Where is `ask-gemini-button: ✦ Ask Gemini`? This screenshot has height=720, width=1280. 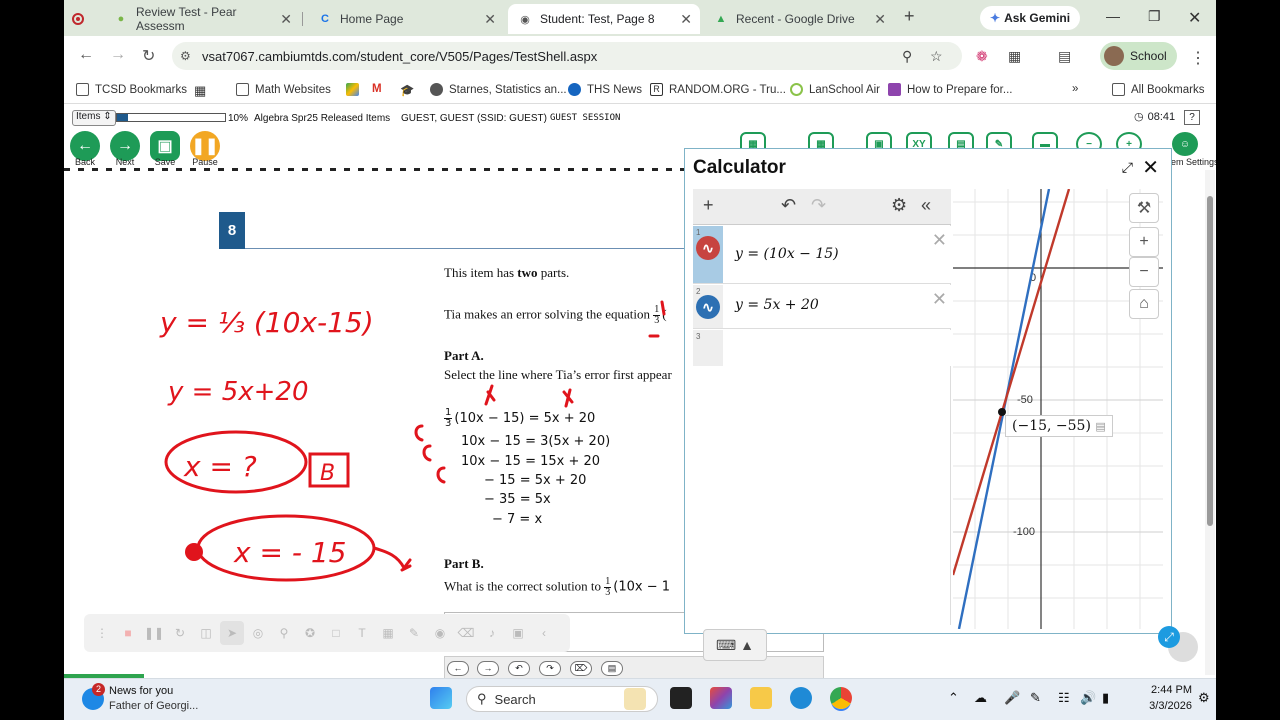 ask-gemini-button: ✦ Ask Gemini is located at coordinates (1030, 18).